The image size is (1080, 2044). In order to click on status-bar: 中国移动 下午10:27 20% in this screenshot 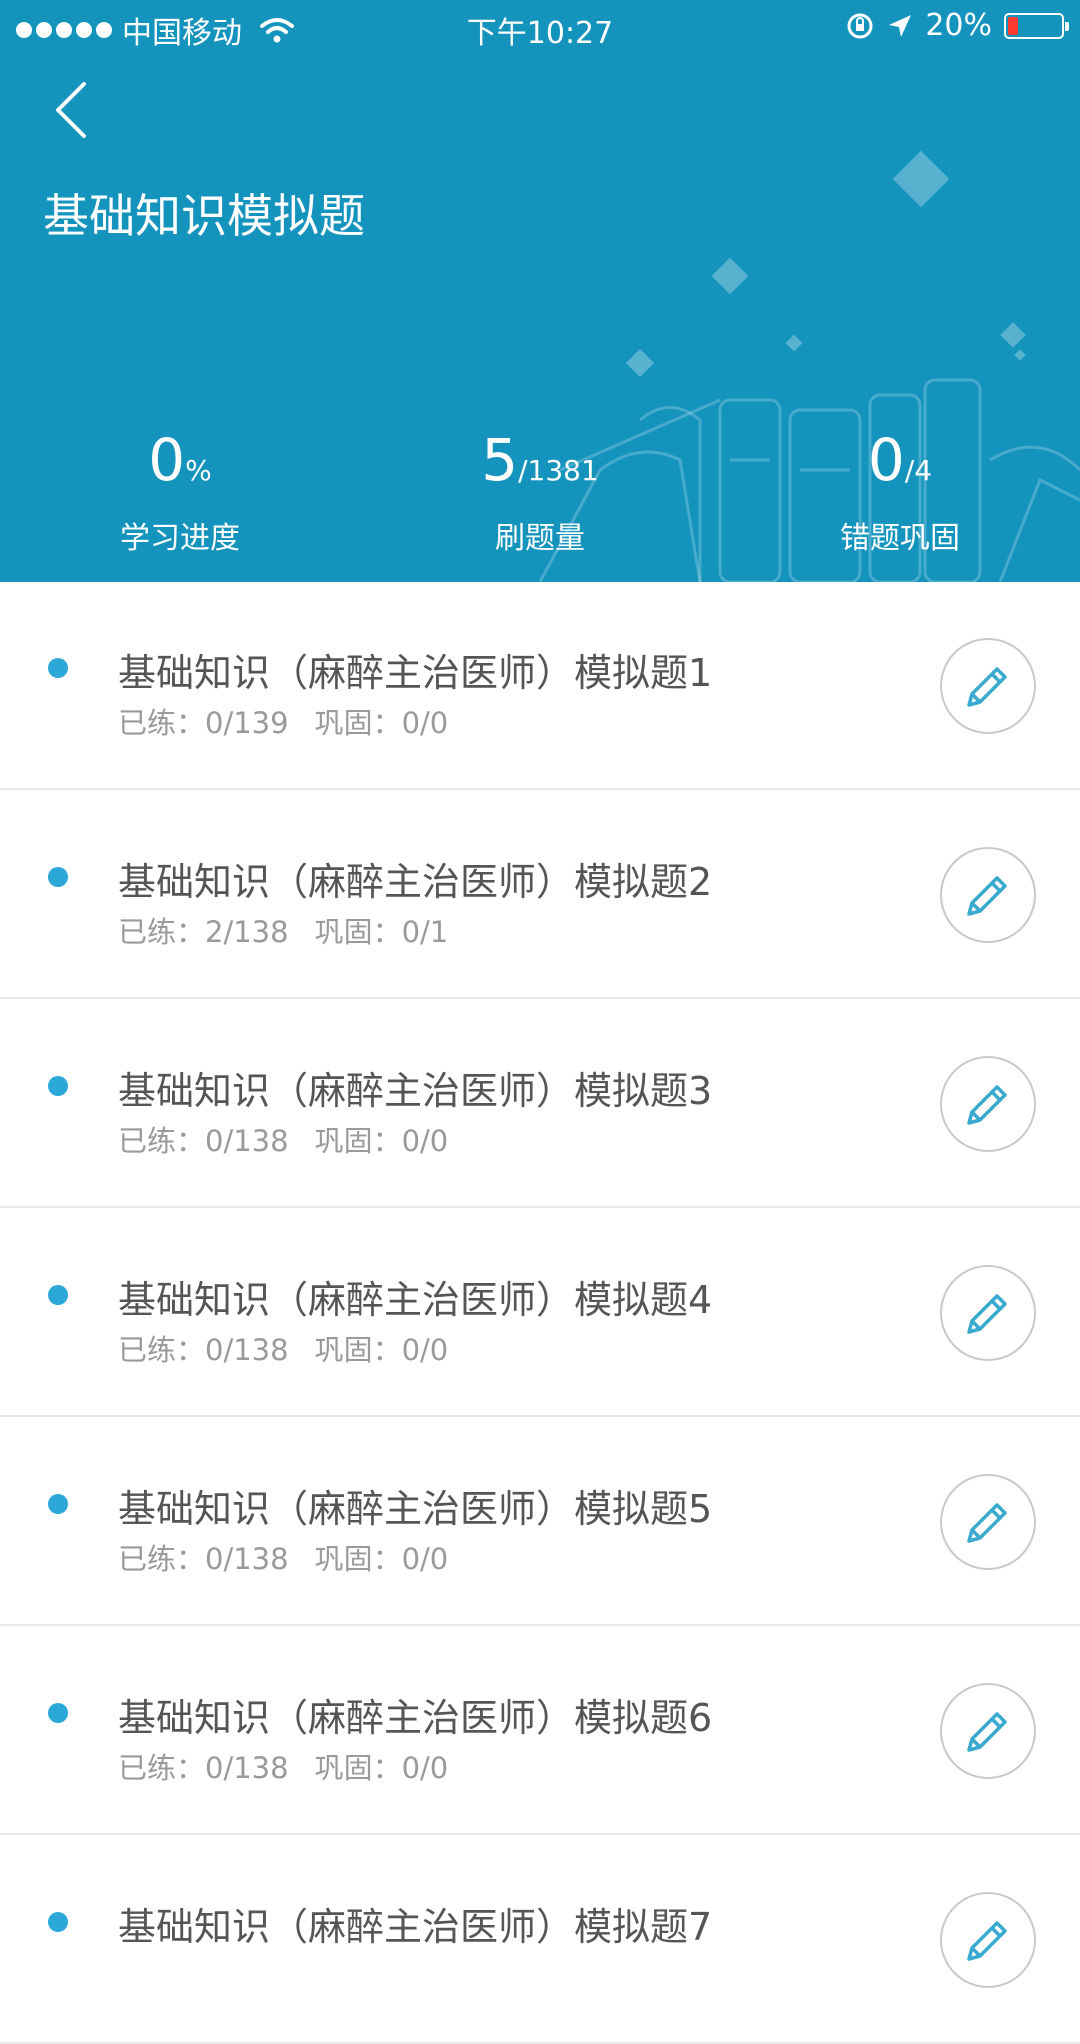, I will do `click(540, 27)`.